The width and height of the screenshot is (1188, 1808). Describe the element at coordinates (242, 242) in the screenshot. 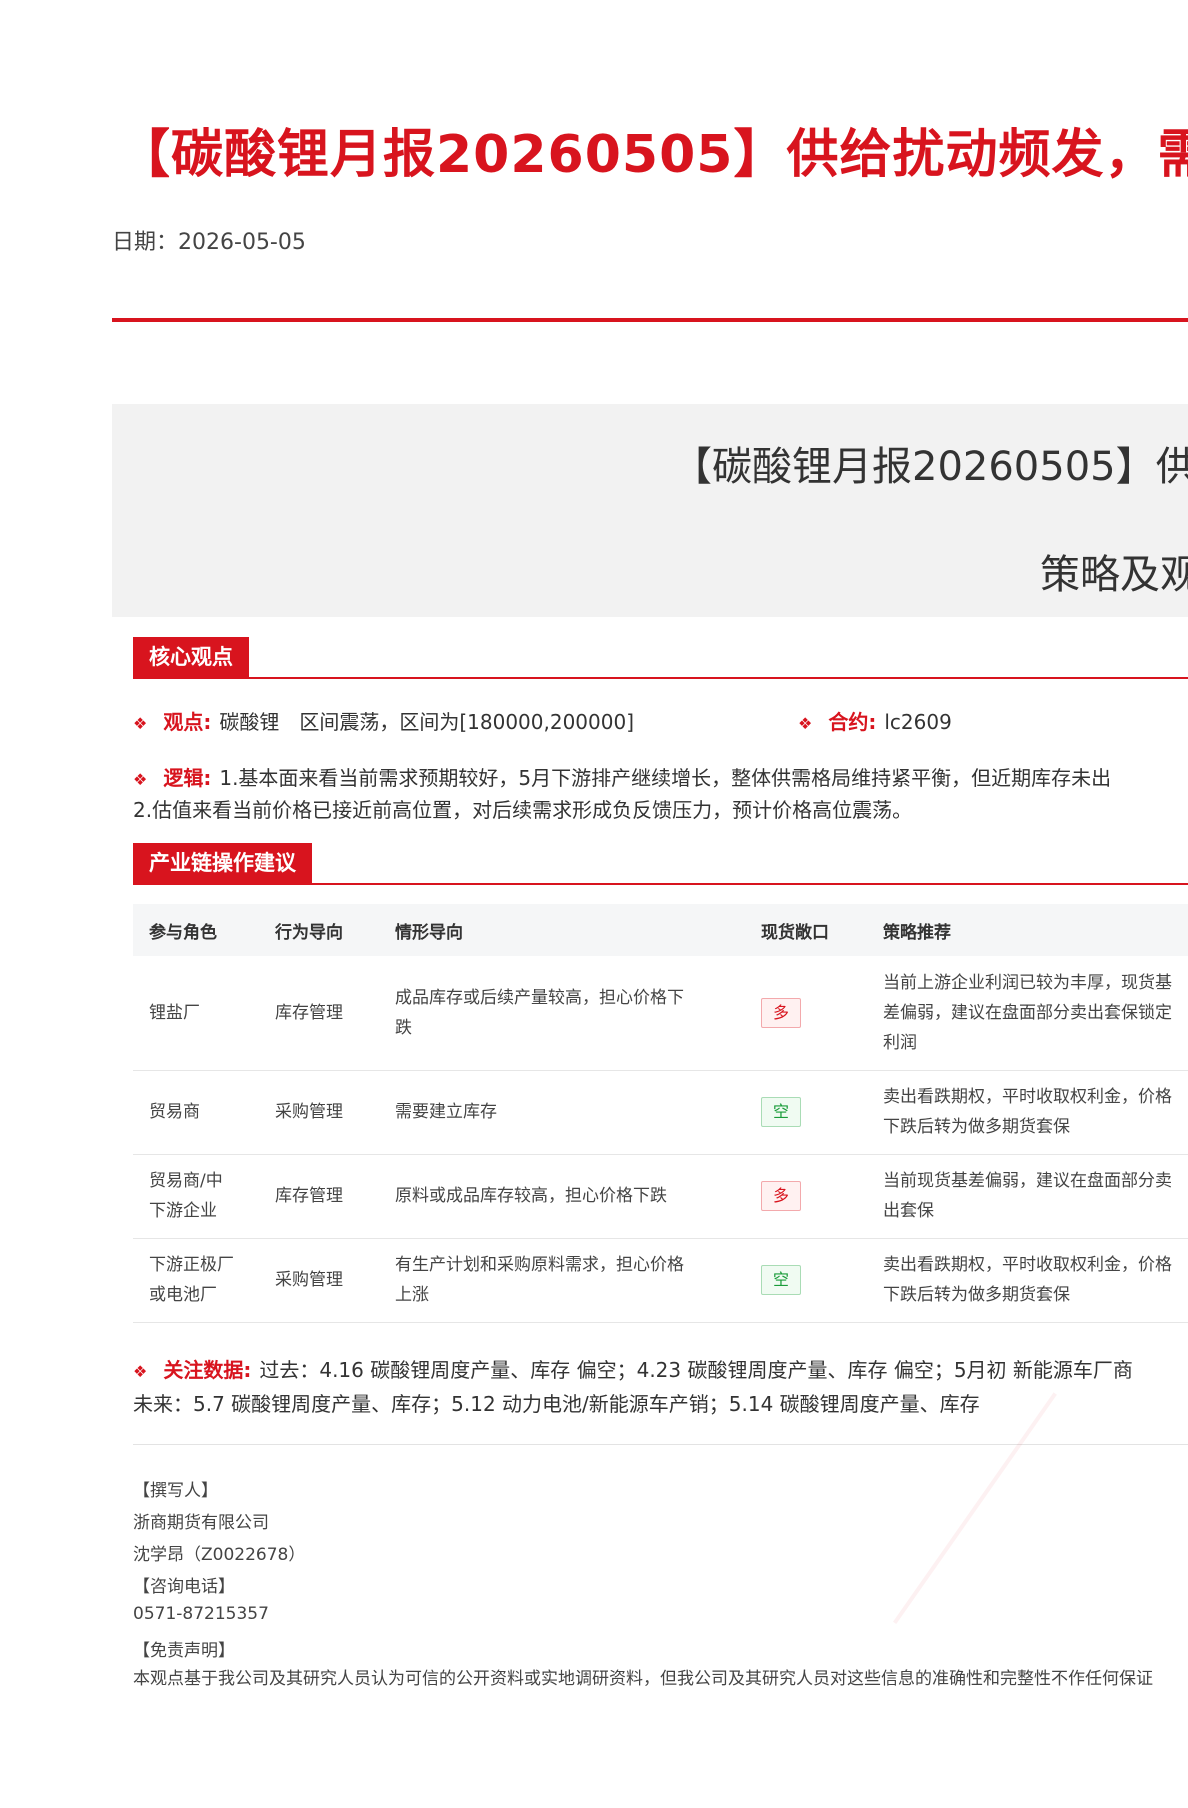

I see `date-value: 2026-05-05` at that location.